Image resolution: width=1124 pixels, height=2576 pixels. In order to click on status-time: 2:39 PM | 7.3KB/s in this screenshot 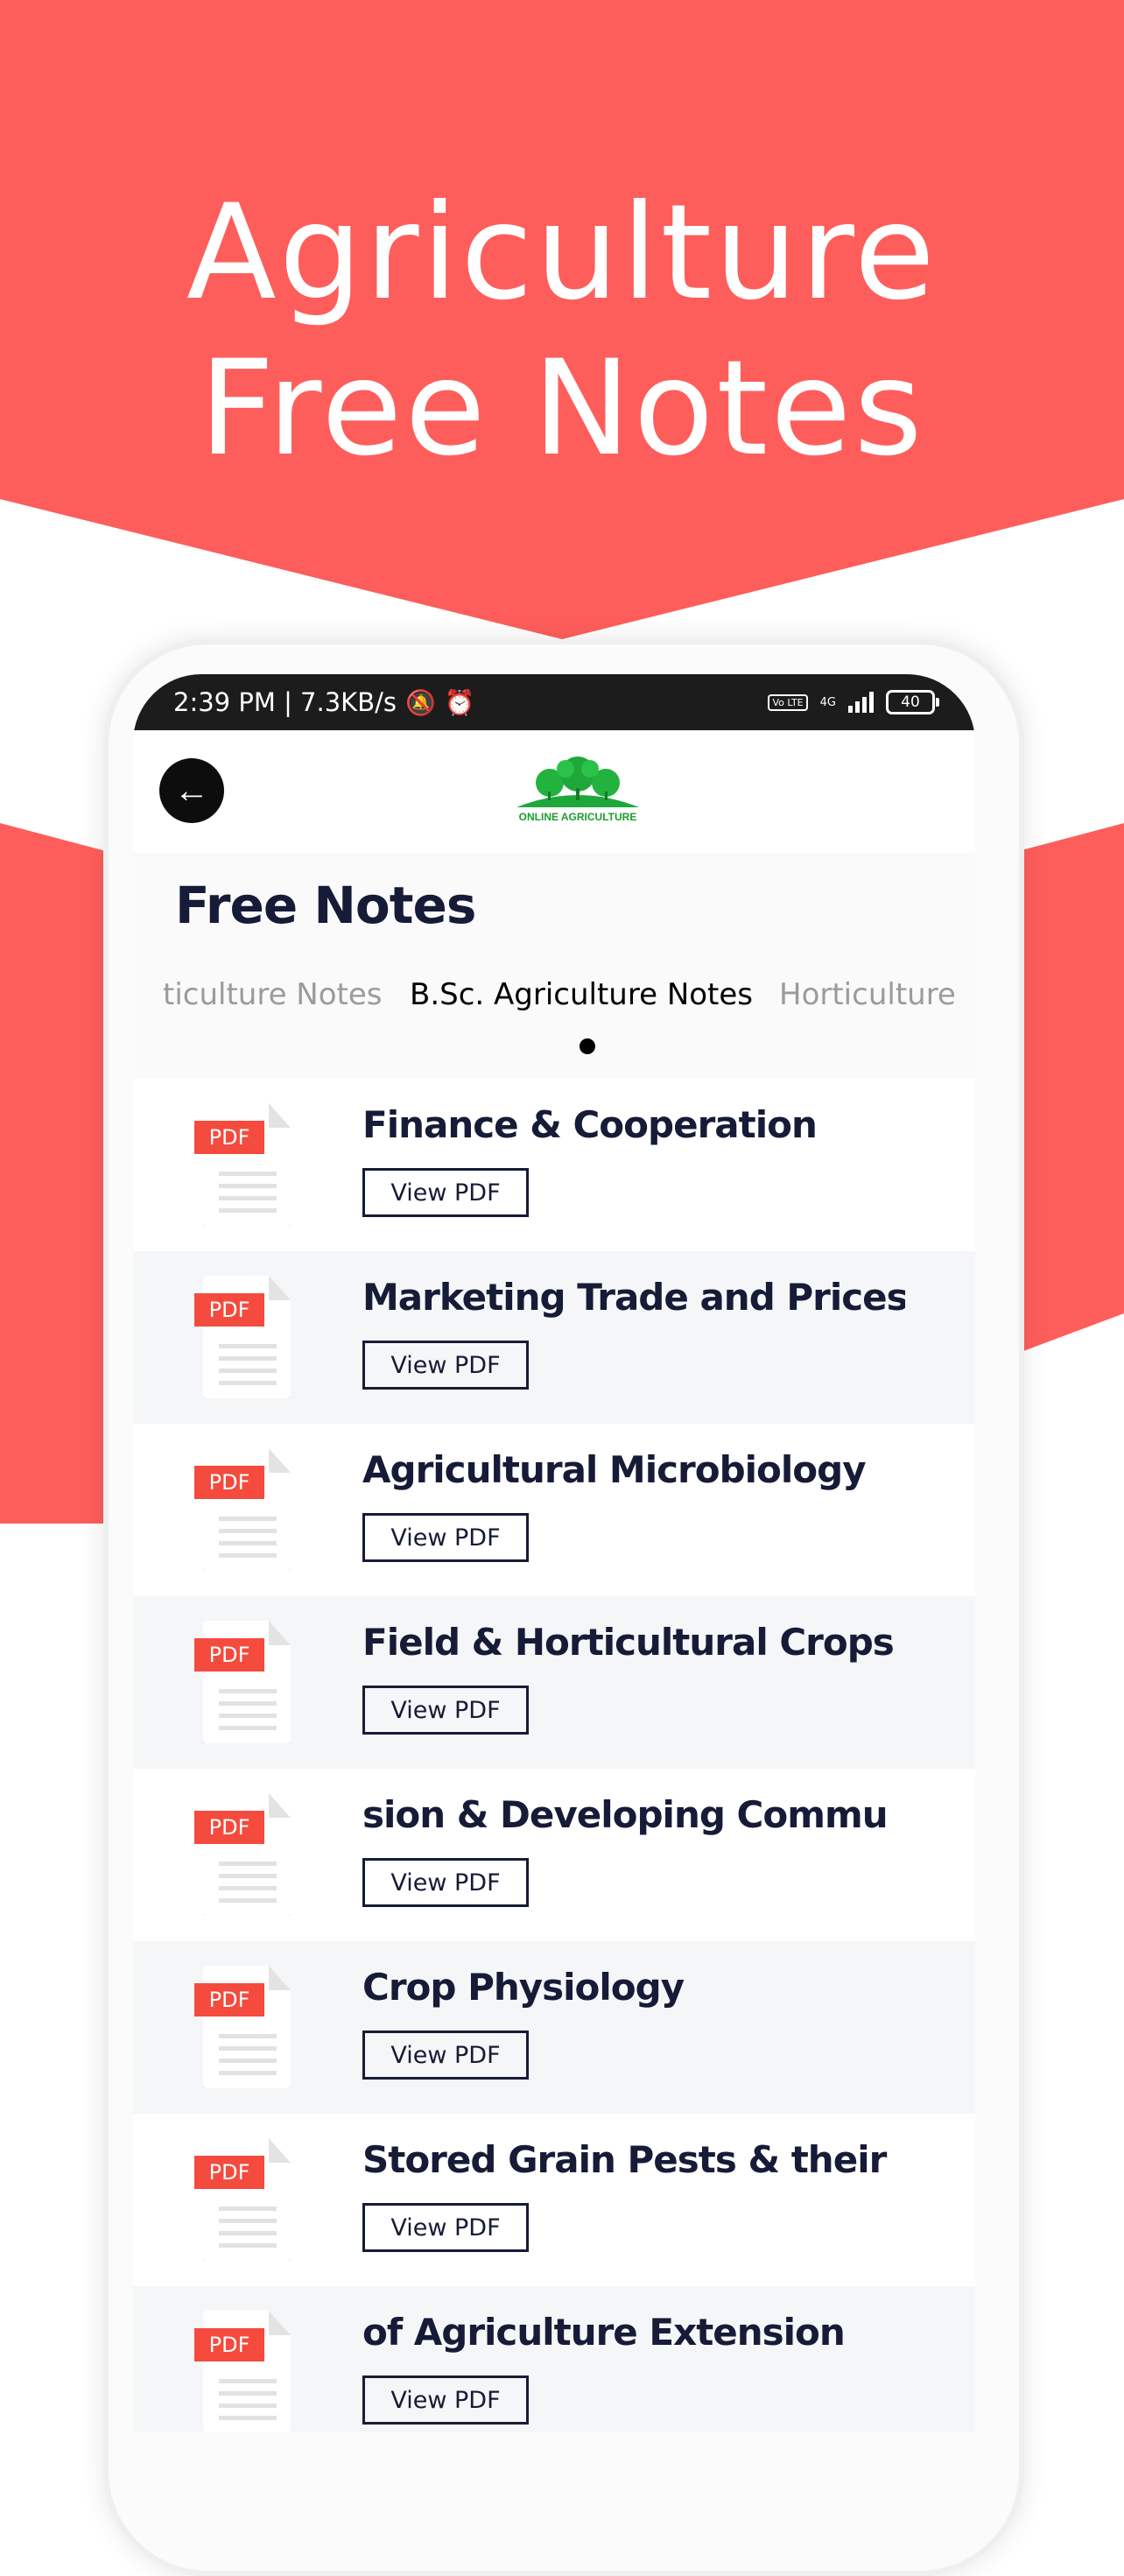, I will do `click(285, 702)`.